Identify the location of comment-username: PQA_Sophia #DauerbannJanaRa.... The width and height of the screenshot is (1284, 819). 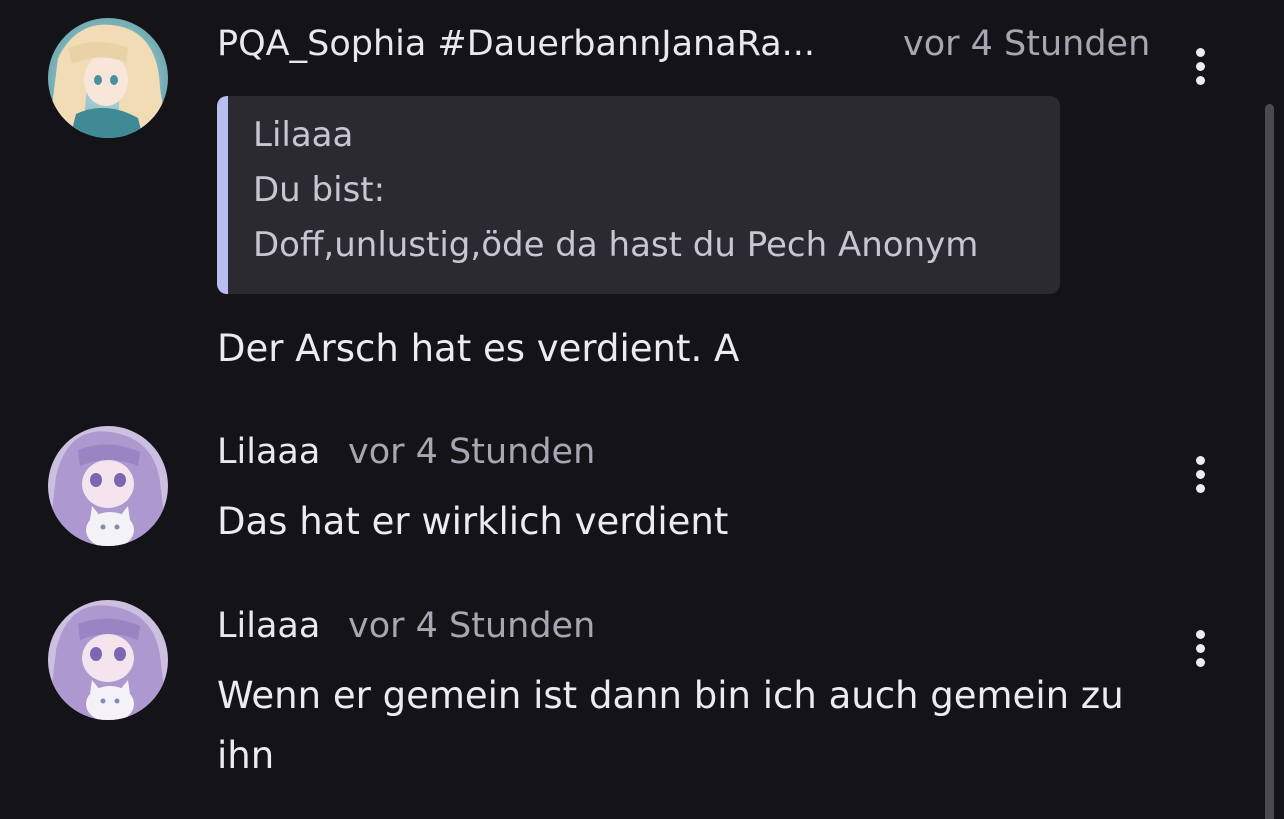
(516, 44).